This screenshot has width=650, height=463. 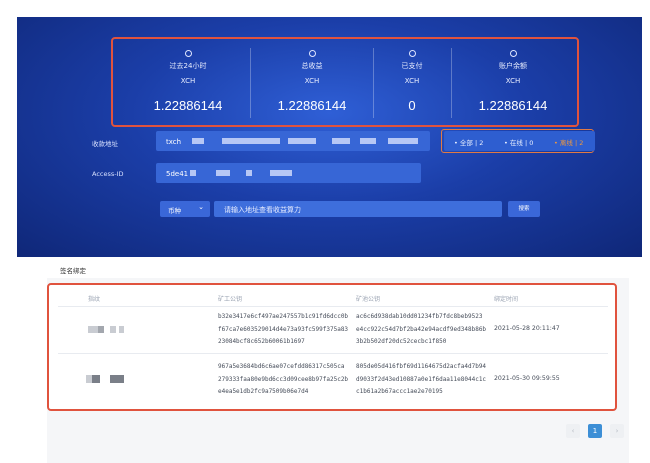 I want to click on check-circle-icon, so click(x=312, y=53).